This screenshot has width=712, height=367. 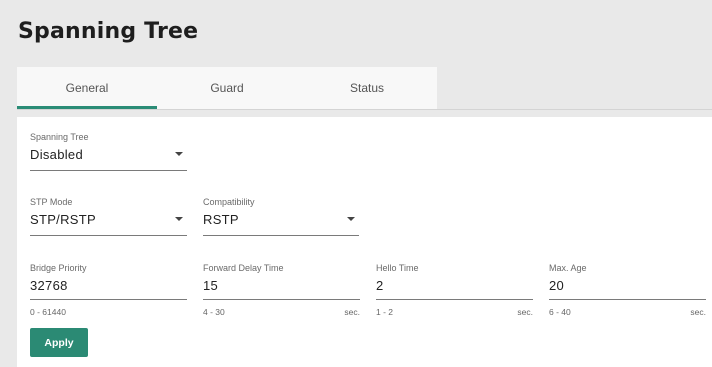 I want to click on spanning-tree-value: Disabled, so click(x=56, y=154).